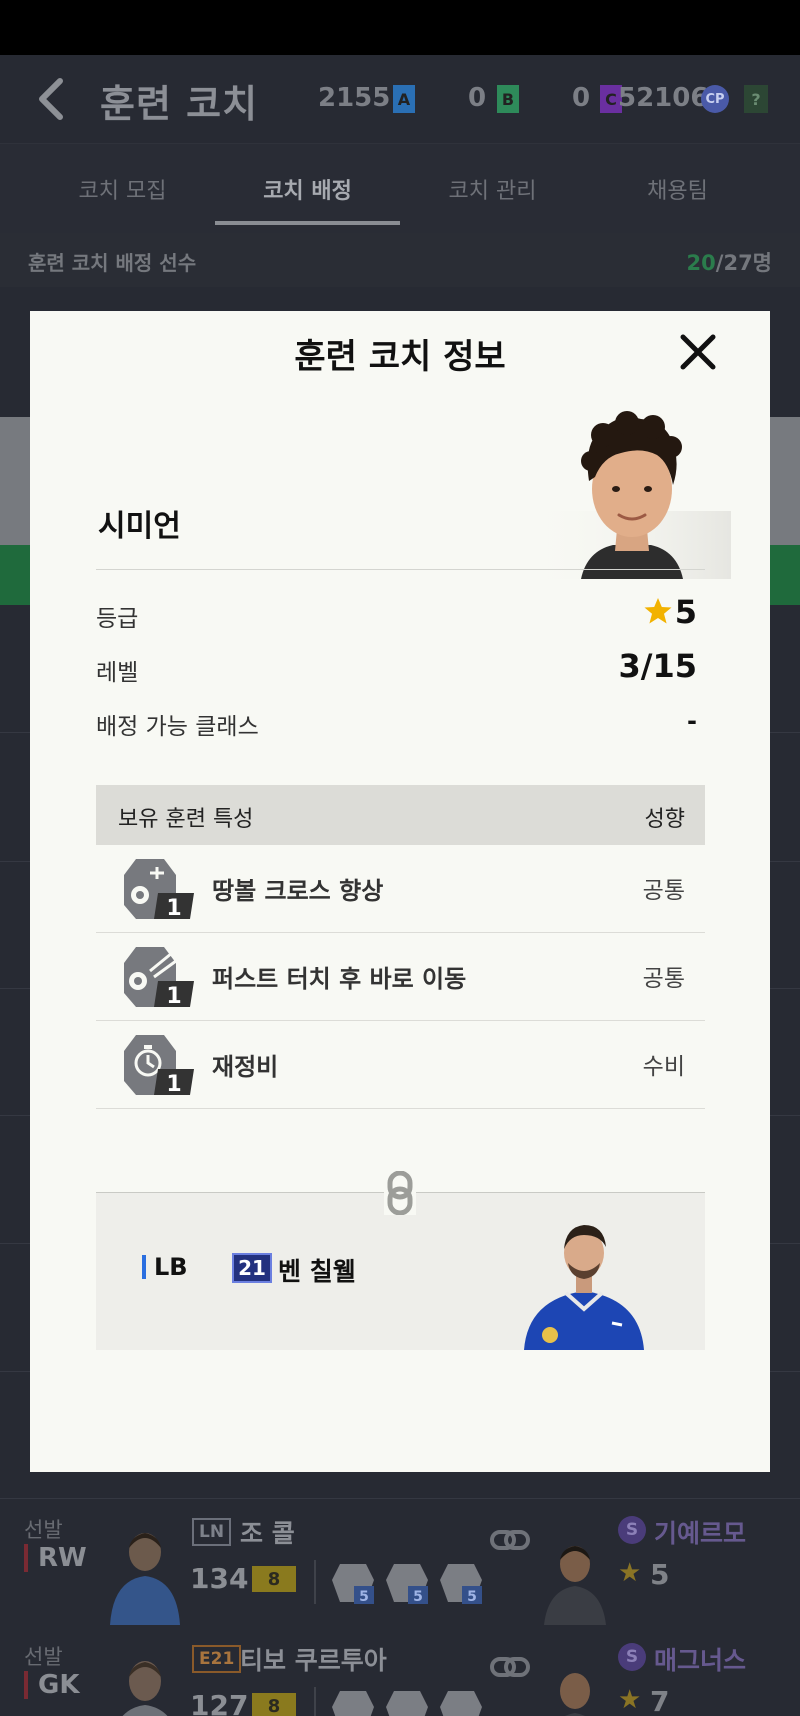 Image resolution: width=800 pixels, height=1716 pixels. Describe the element at coordinates (217, 1659) in the screenshot. I see `season-tag: E21` at that location.